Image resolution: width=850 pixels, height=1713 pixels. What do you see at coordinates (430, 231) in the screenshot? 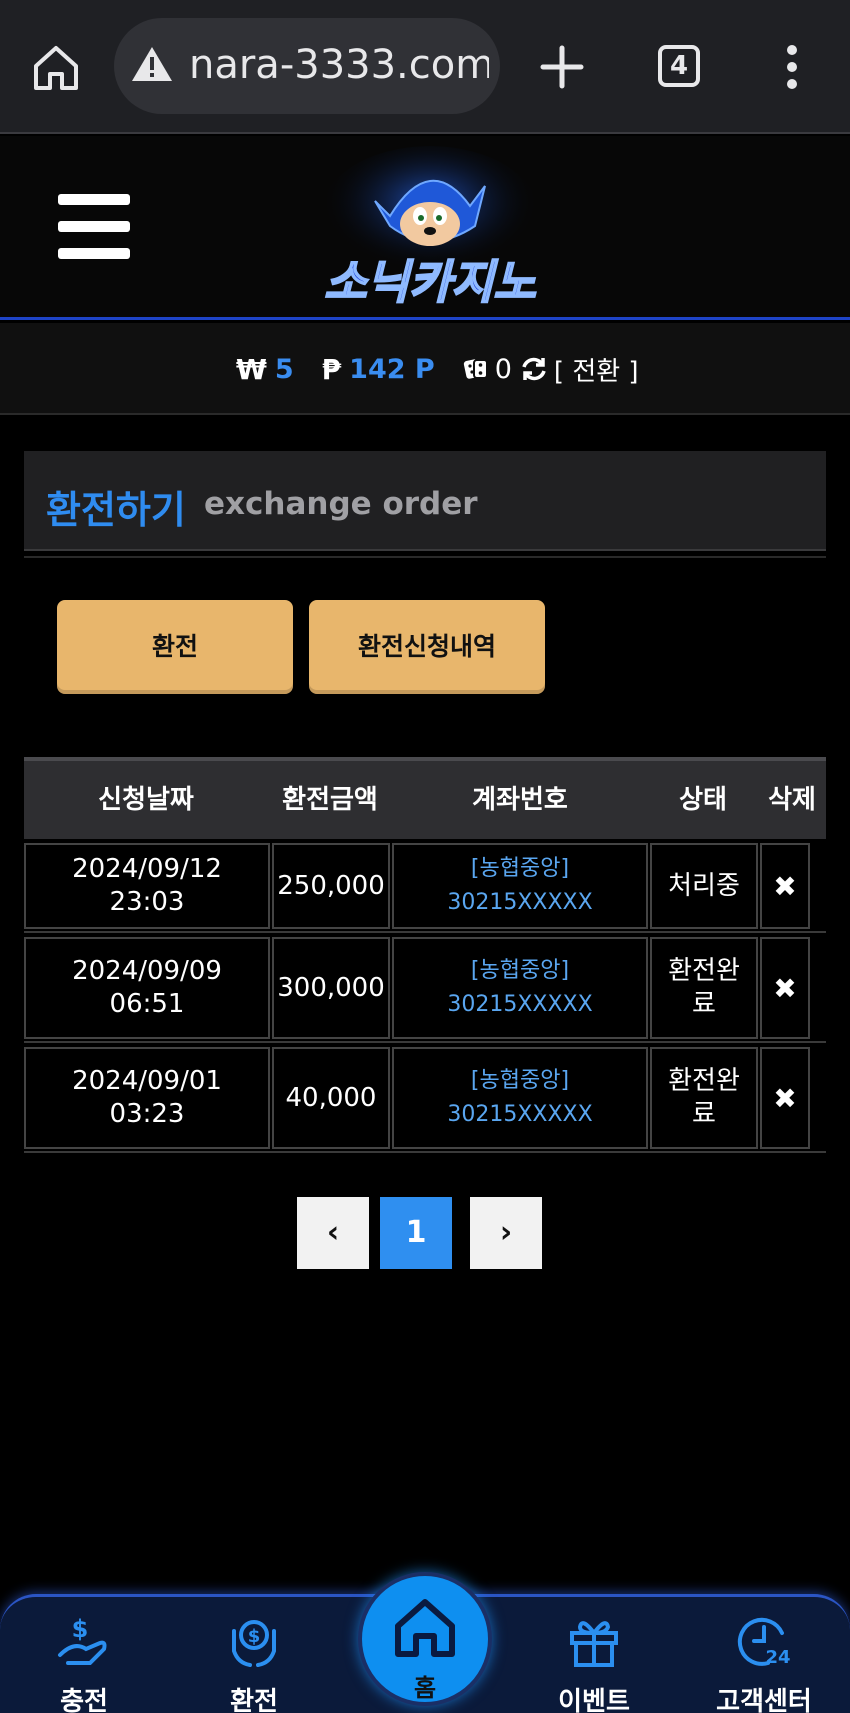
I see `site-logo: 소닉카지노` at bounding box center [430, 231].